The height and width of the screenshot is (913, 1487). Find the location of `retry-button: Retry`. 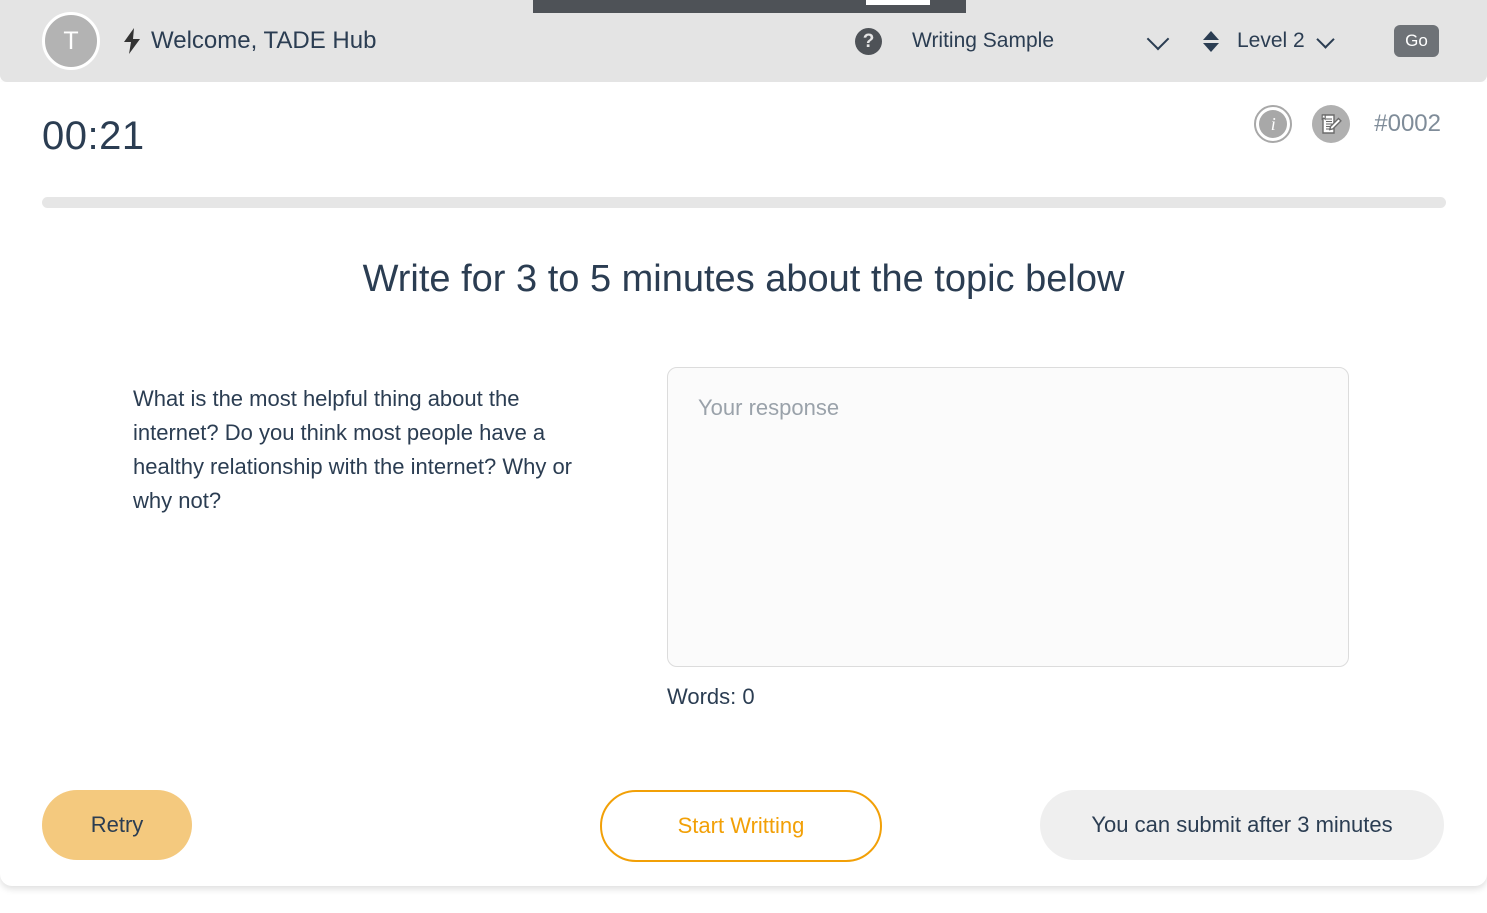

retry-button: Retry is located at coordinates (117, 825).